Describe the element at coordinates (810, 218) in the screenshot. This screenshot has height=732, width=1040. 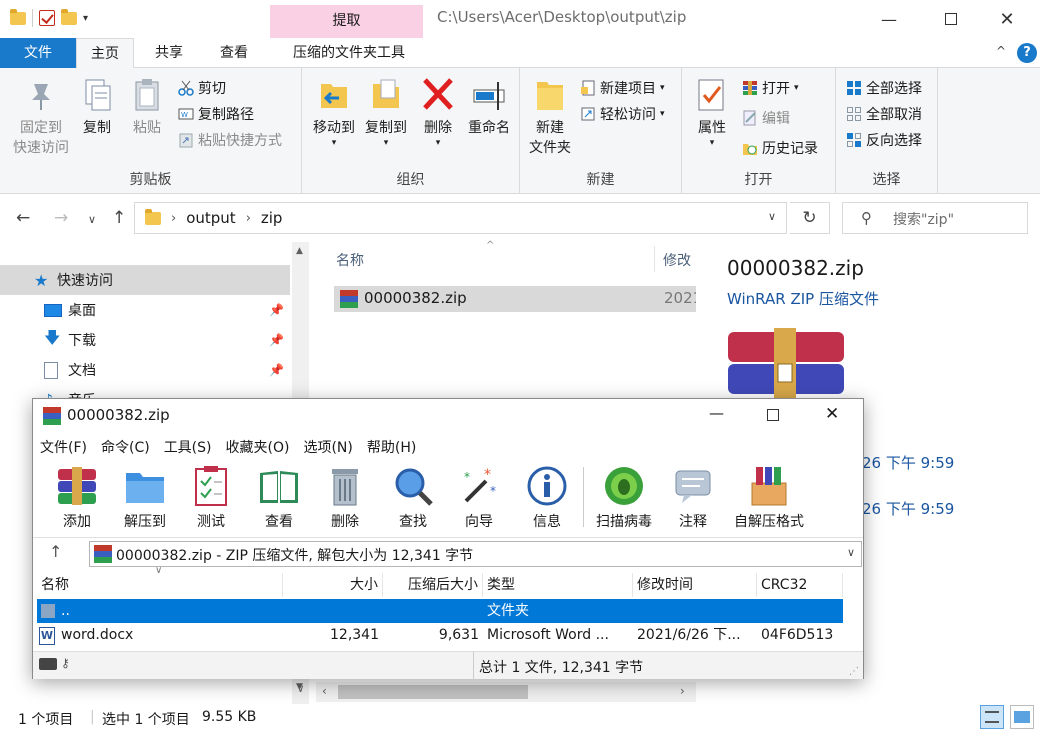
I see `refresh-button: ↻` at that location.